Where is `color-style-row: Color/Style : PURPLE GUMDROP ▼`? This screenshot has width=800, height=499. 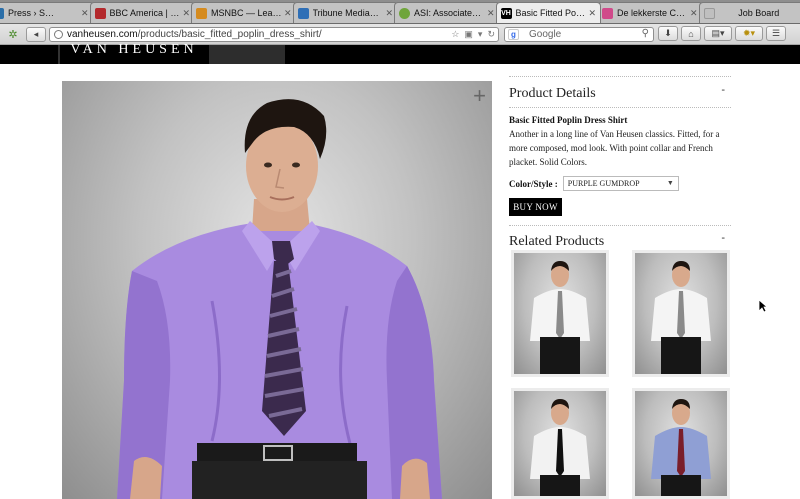
color-style-row: Color/Style : PURPLE GUMDROP ▼ is located at coordinates (620, 183).